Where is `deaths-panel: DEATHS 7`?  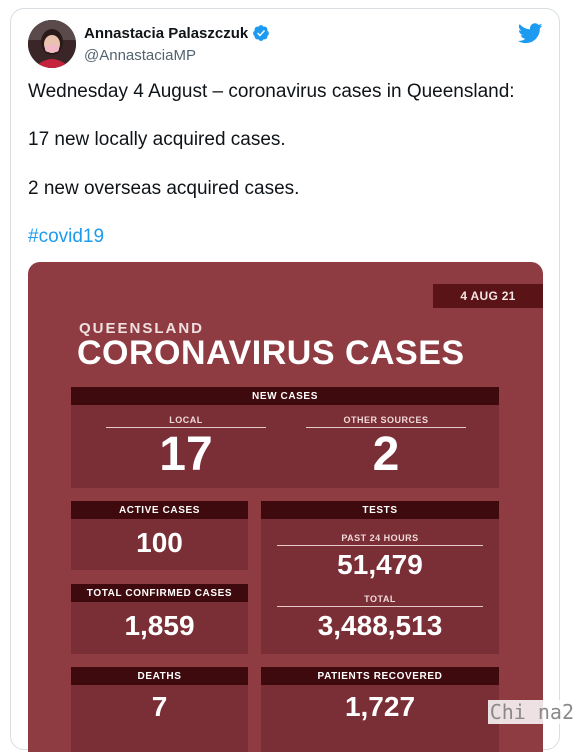
deaths-panel: DEATHS 7 is located at coordinates (159, 709).